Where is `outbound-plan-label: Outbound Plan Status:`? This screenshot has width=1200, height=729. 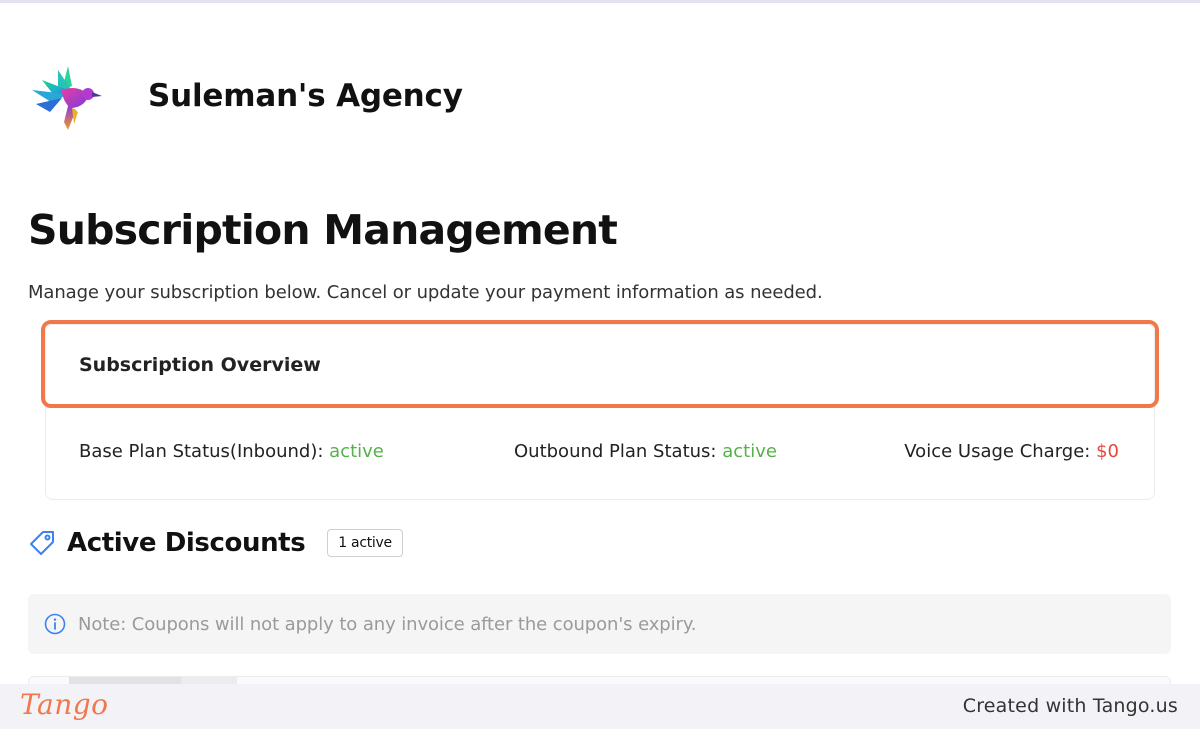
outbound-plan-label: Outbound Plan Status: is located at coordinates (615, 451).